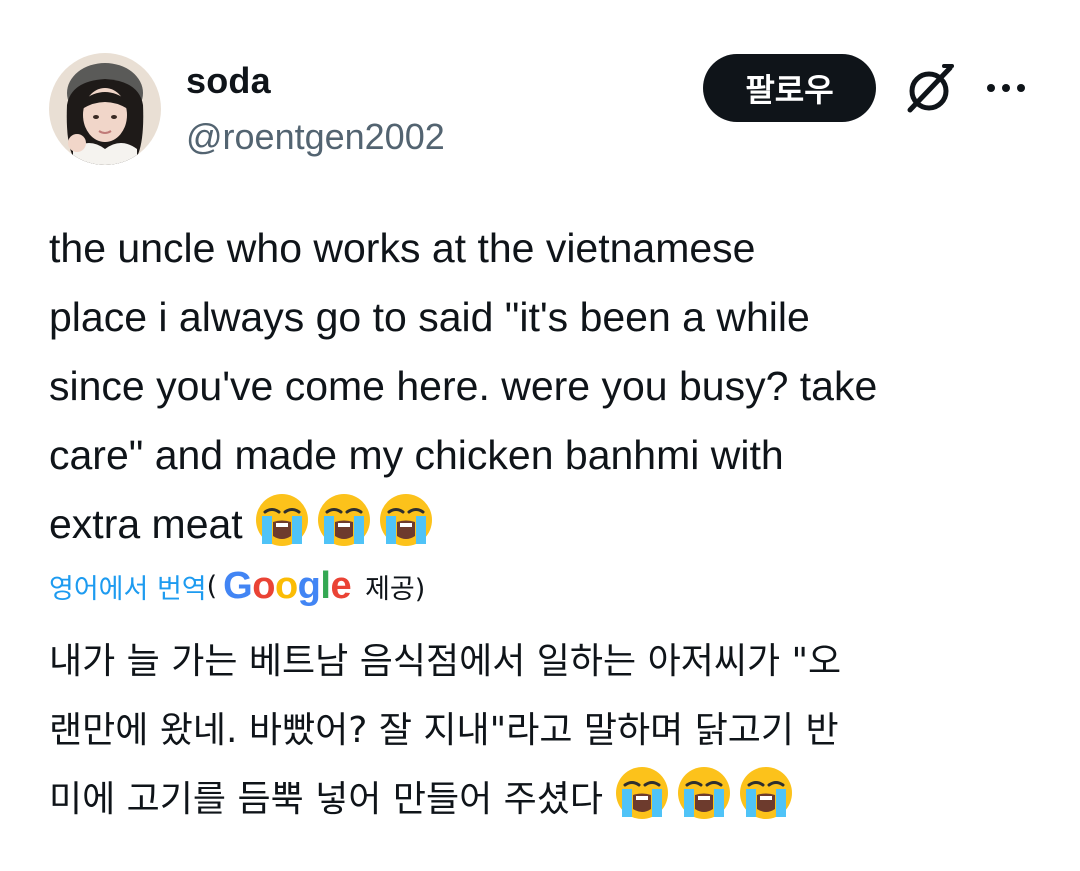 The height and width of the screenshot is (871, 1080). Describe the element at coordinates (315, 137) in the screenshot. I see `user-handle: @roentgen2002` at that location.